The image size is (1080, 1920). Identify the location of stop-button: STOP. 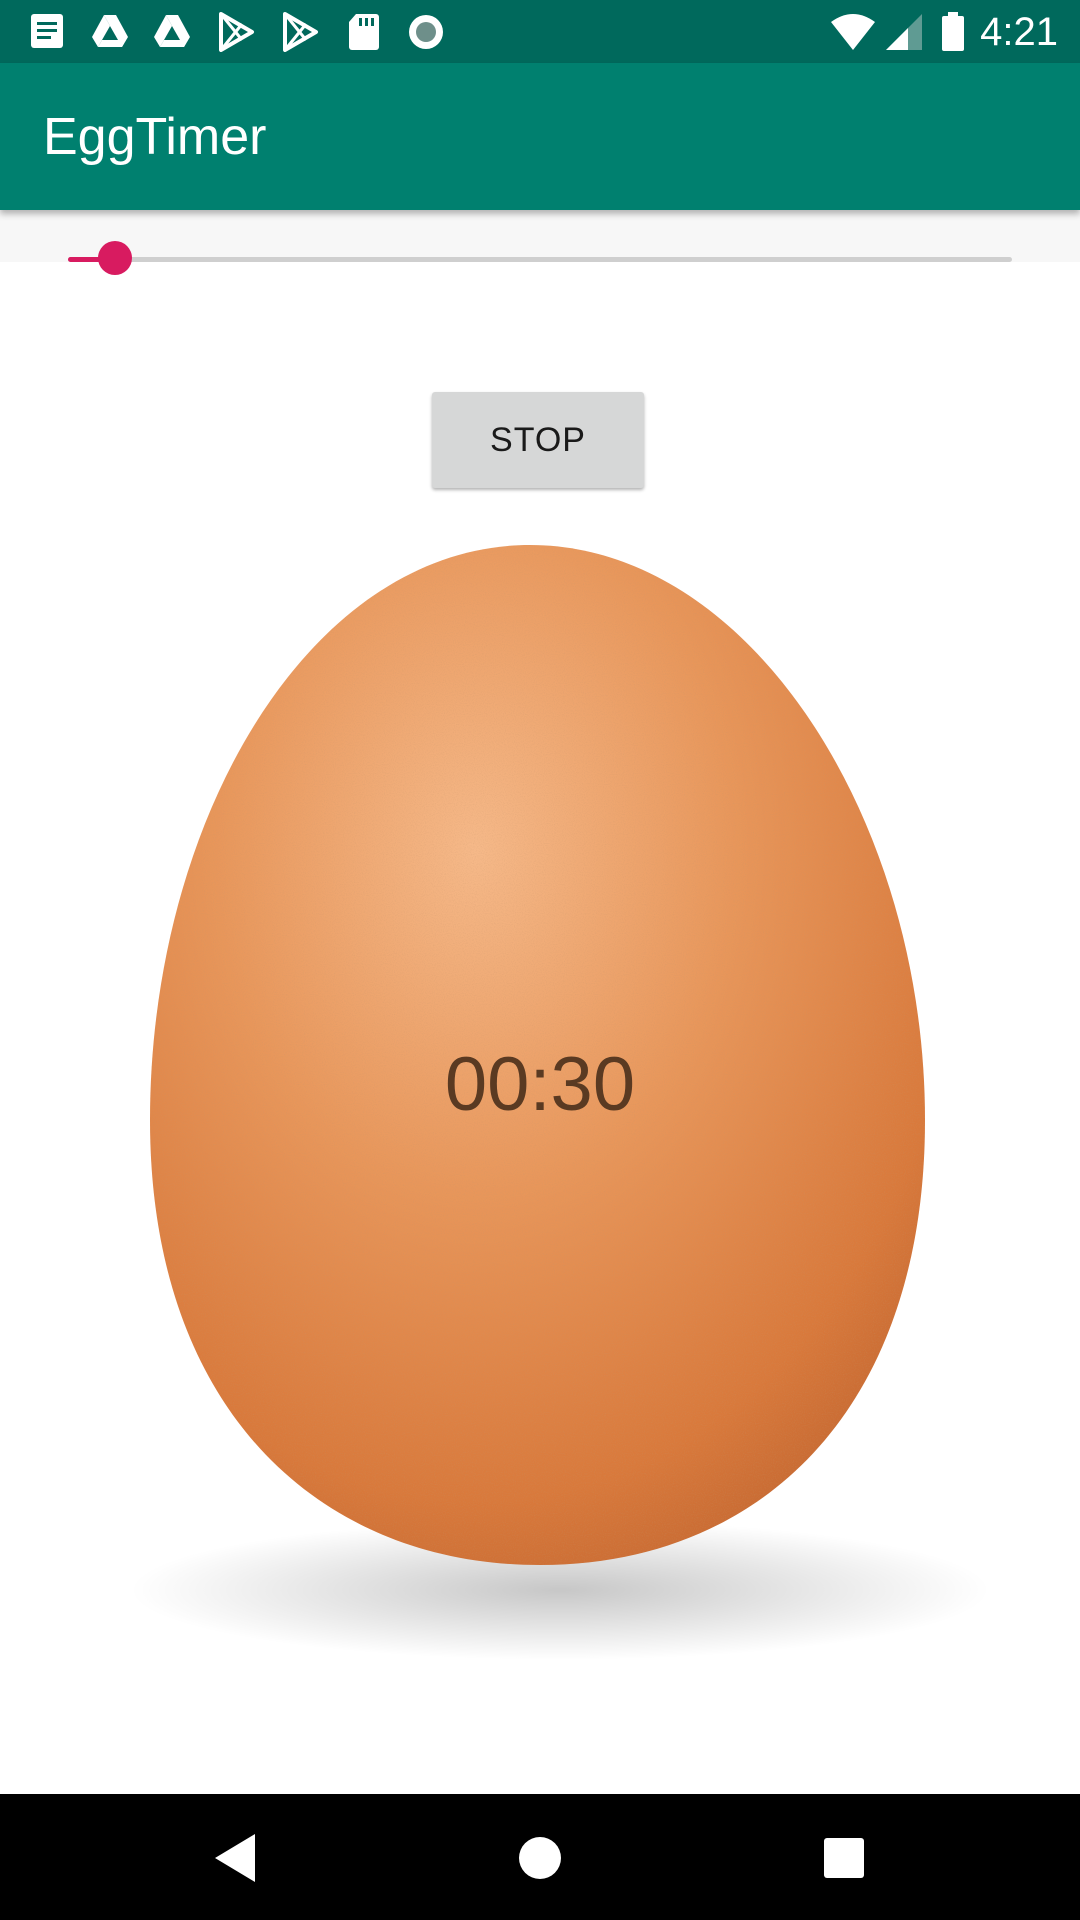
(538, 440).